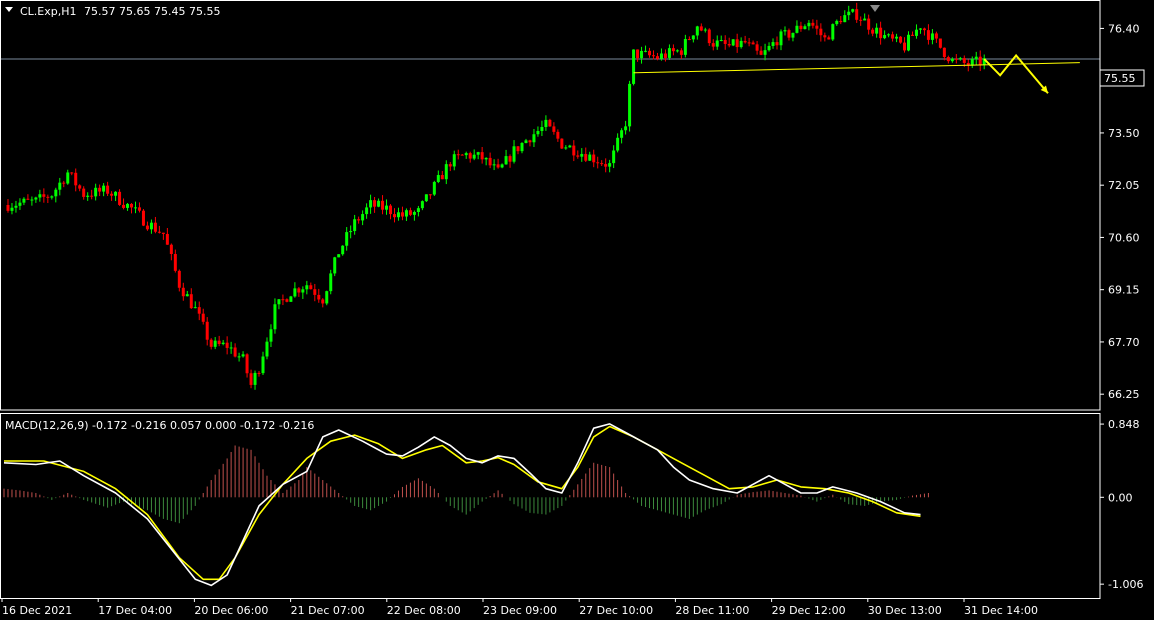  What do you see at coordinates (1122, 78) in the screenshot?
I see `current-price-tag: 75.55` at bounding box center [1122, 78].